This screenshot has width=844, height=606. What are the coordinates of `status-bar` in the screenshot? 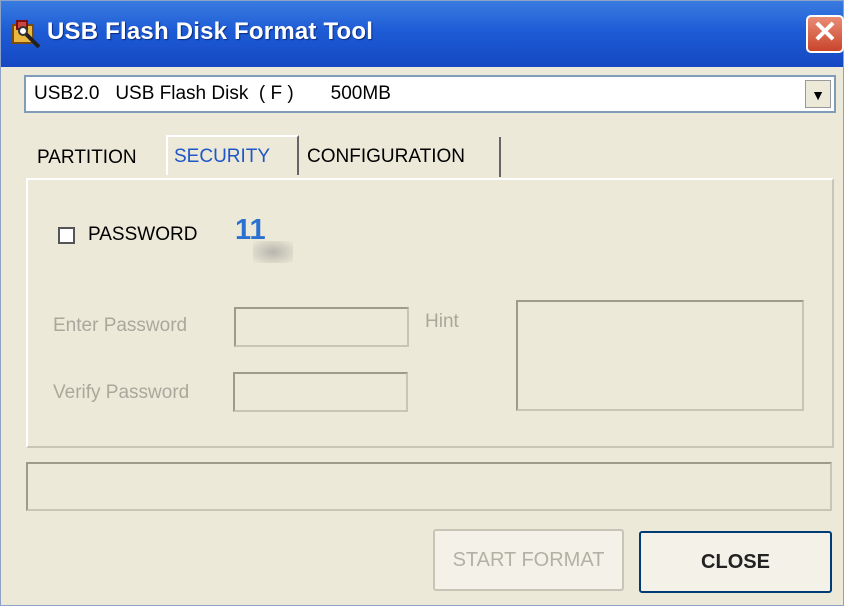 It's located at (429, 486).